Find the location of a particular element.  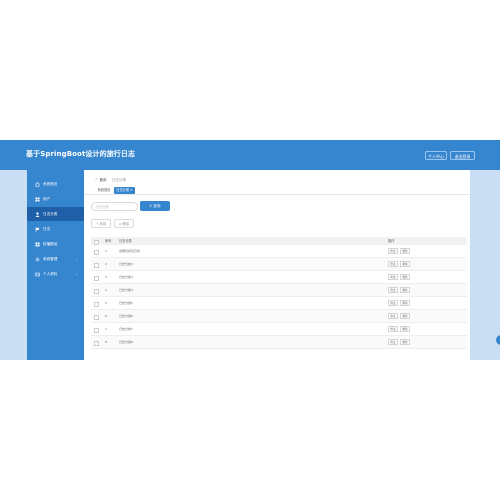

tab-home: 系统首页 is located at coordinates (104, 190).